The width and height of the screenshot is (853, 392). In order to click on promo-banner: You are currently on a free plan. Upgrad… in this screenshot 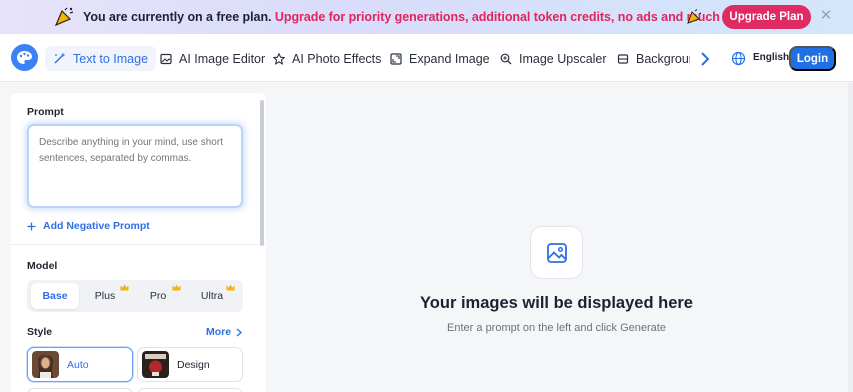, I will do `click(426, 17)`.